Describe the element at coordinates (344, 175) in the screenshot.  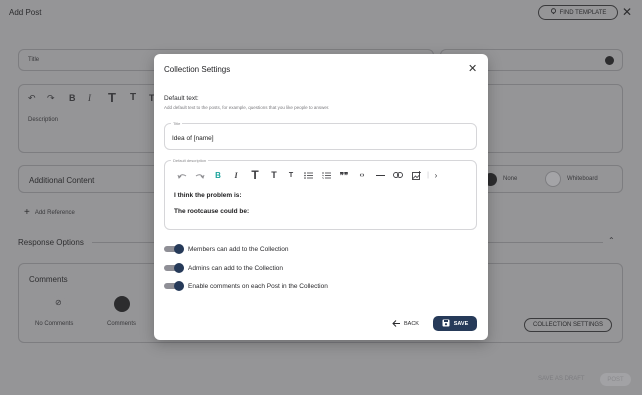
I see `quote-icon: ❞❞` at that location.